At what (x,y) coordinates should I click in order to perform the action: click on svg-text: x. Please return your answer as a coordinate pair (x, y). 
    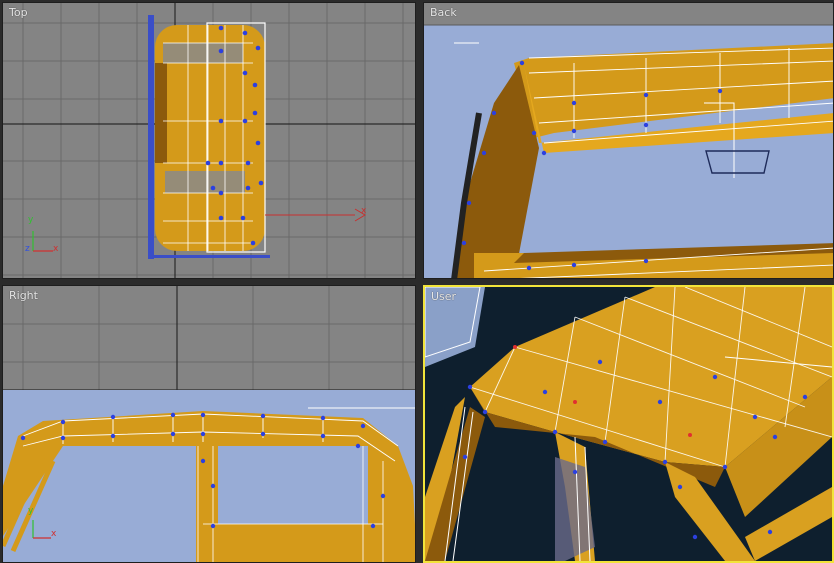
    Looking at the image, I should click on (364, 211).